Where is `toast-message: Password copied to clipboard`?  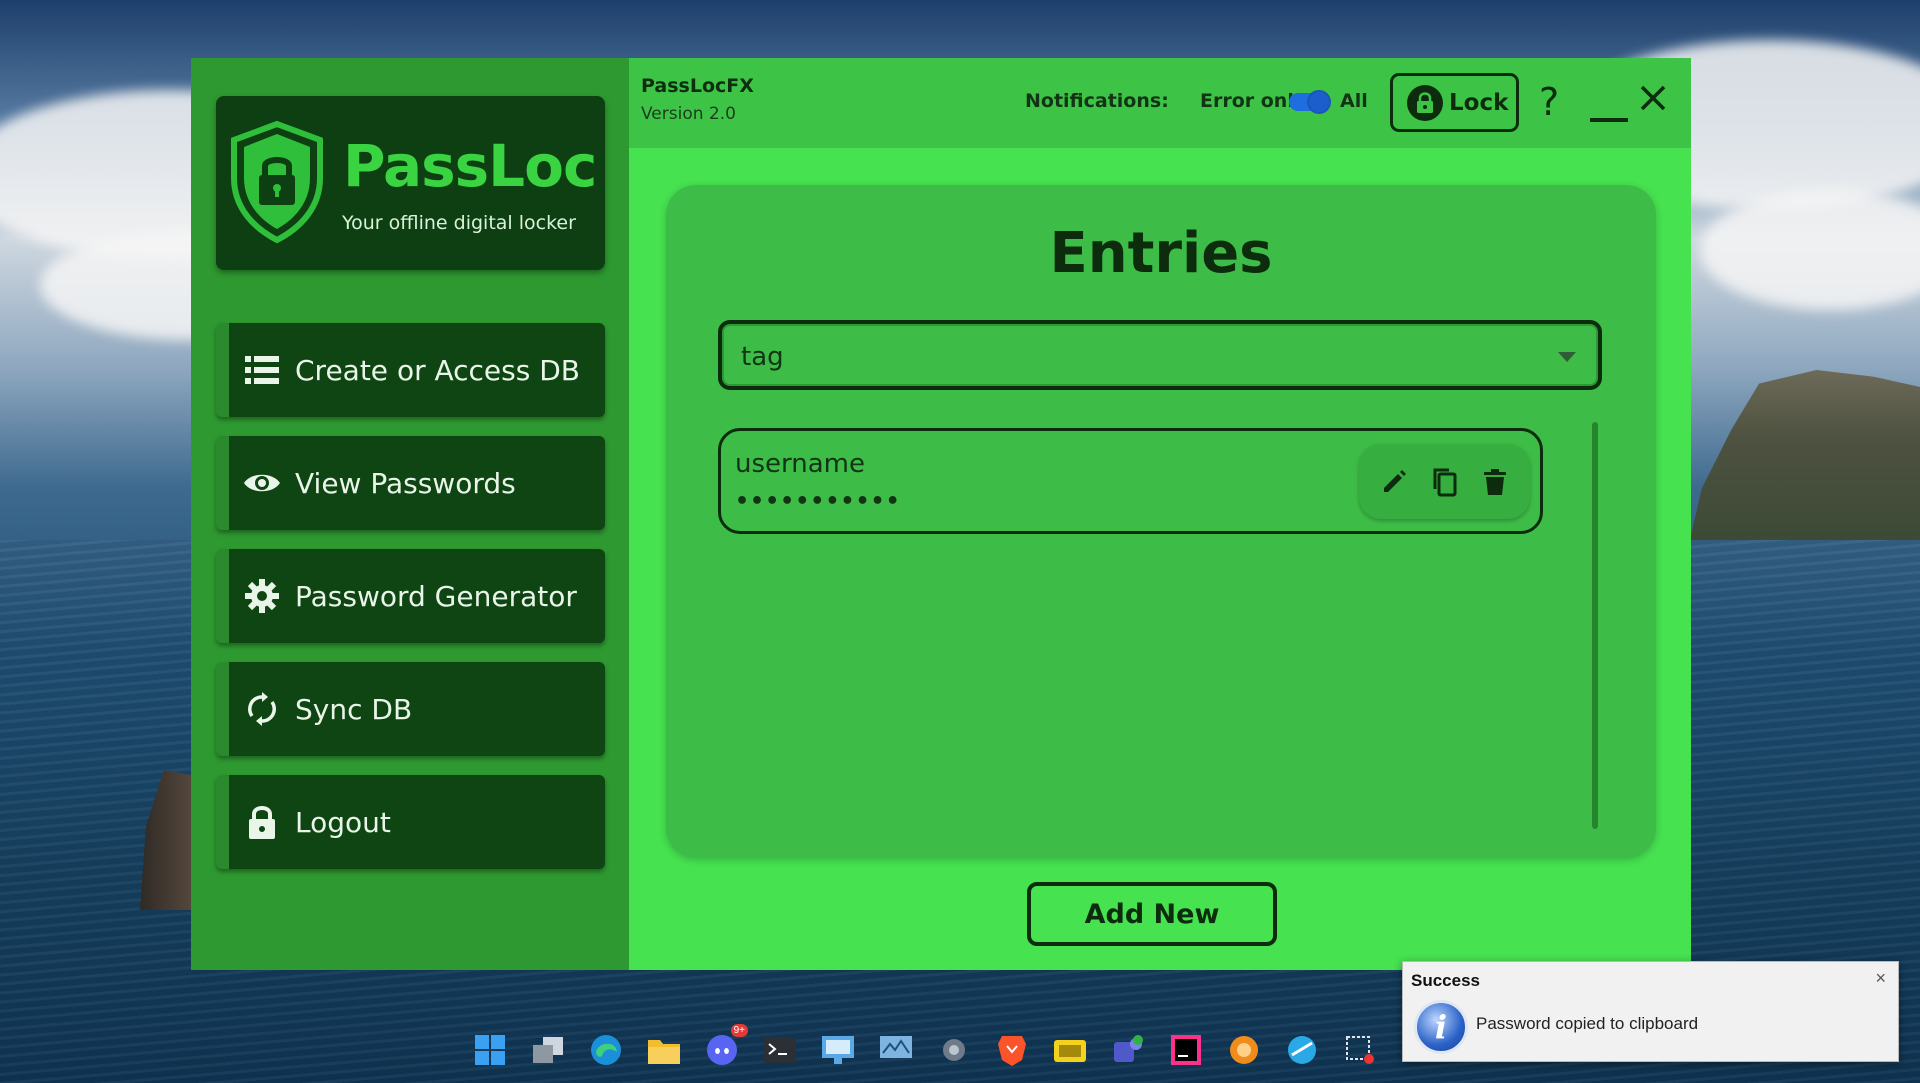 toast-message: Password copied to clipboard is located at coordinates (1587, 1023).